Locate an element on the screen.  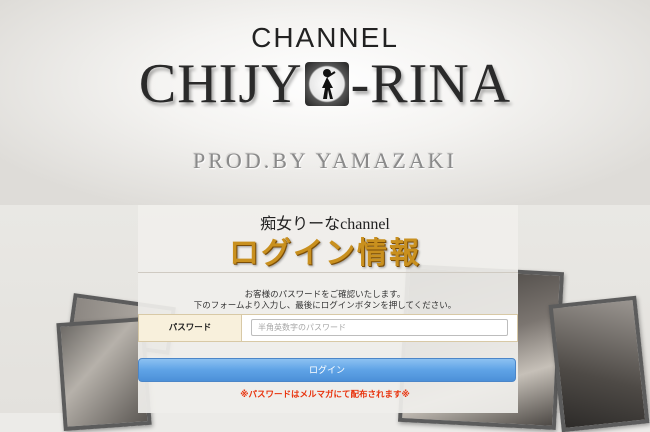
page-title: ログイン情報 is located at coordinates (325, 253).